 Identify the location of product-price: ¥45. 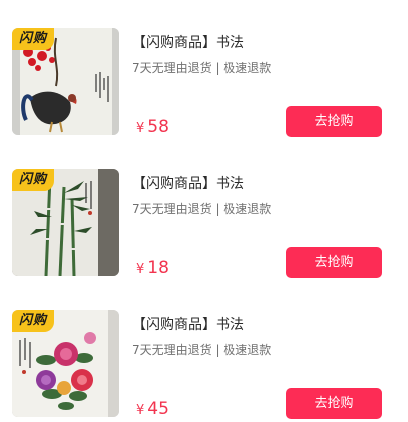
(152, 409).